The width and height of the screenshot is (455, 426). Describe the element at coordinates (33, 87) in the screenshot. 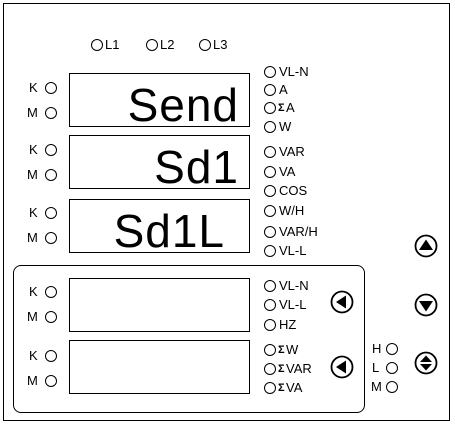

I see `display1-k-label: K` at that location.